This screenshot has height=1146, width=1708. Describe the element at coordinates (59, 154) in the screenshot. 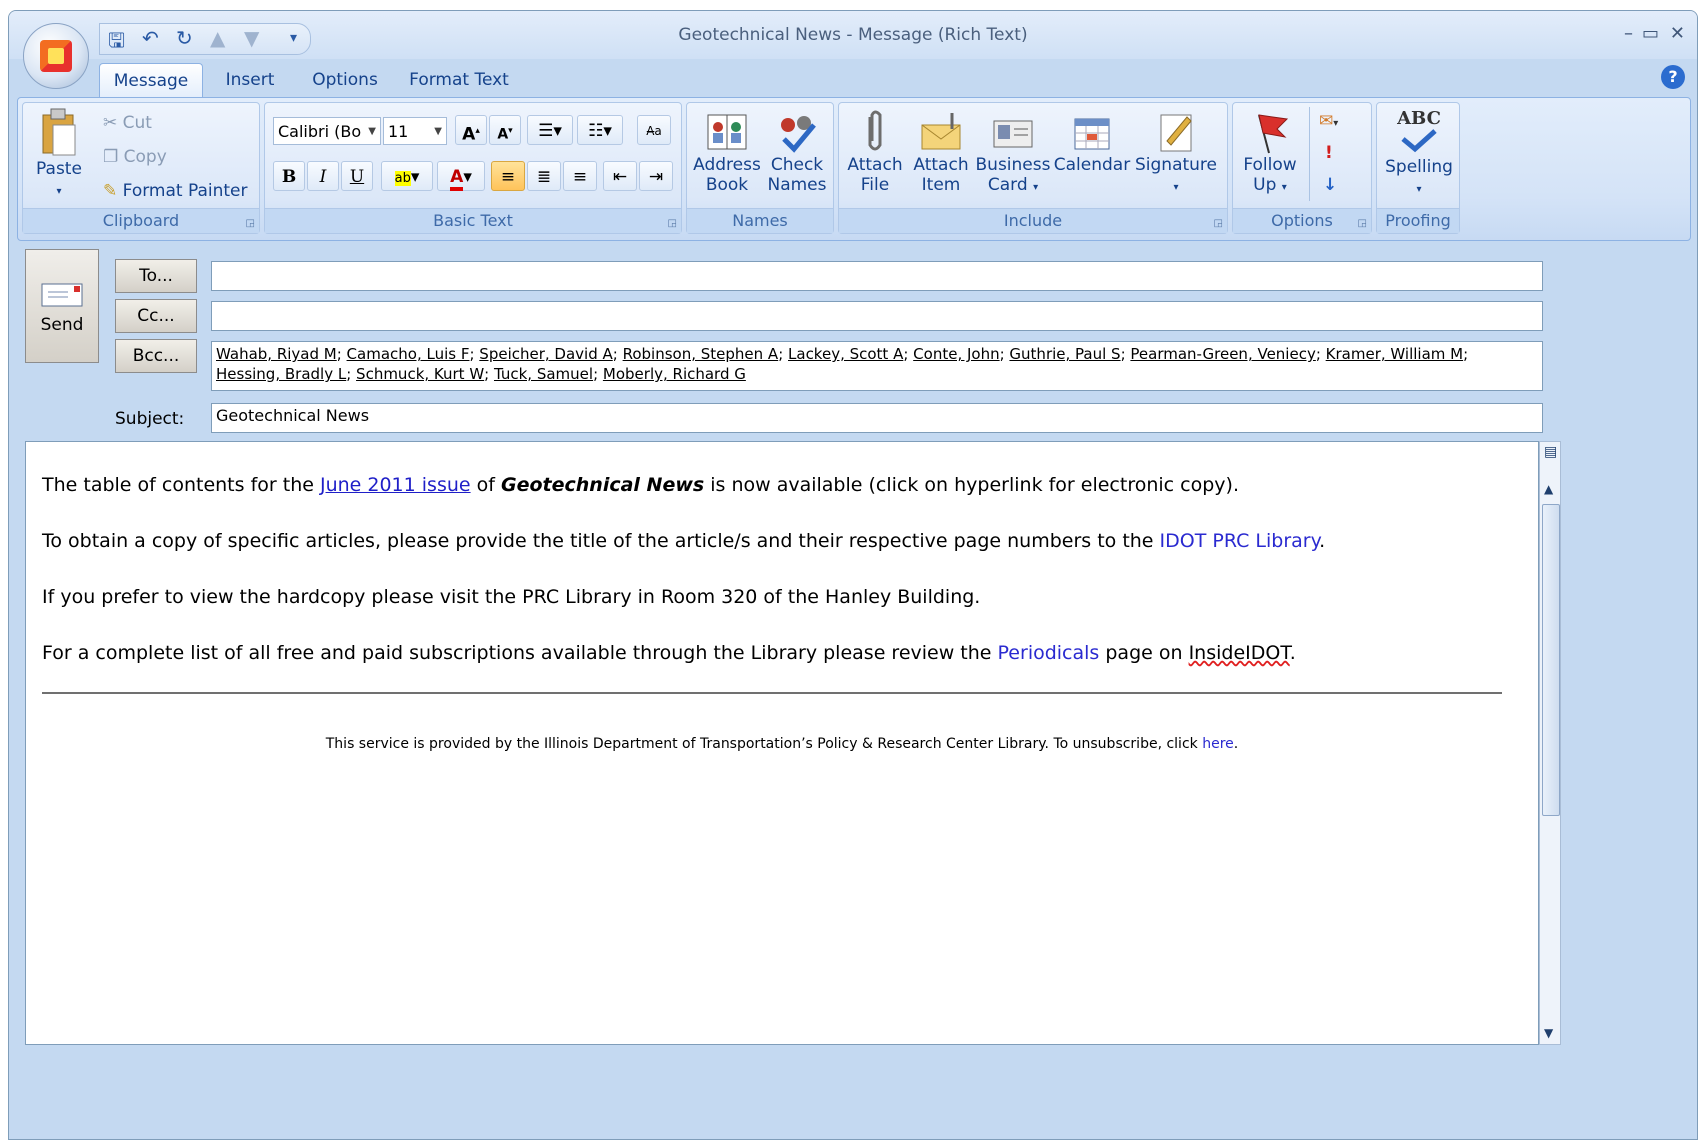

I see `paste-button: Paste ▾` at that location.